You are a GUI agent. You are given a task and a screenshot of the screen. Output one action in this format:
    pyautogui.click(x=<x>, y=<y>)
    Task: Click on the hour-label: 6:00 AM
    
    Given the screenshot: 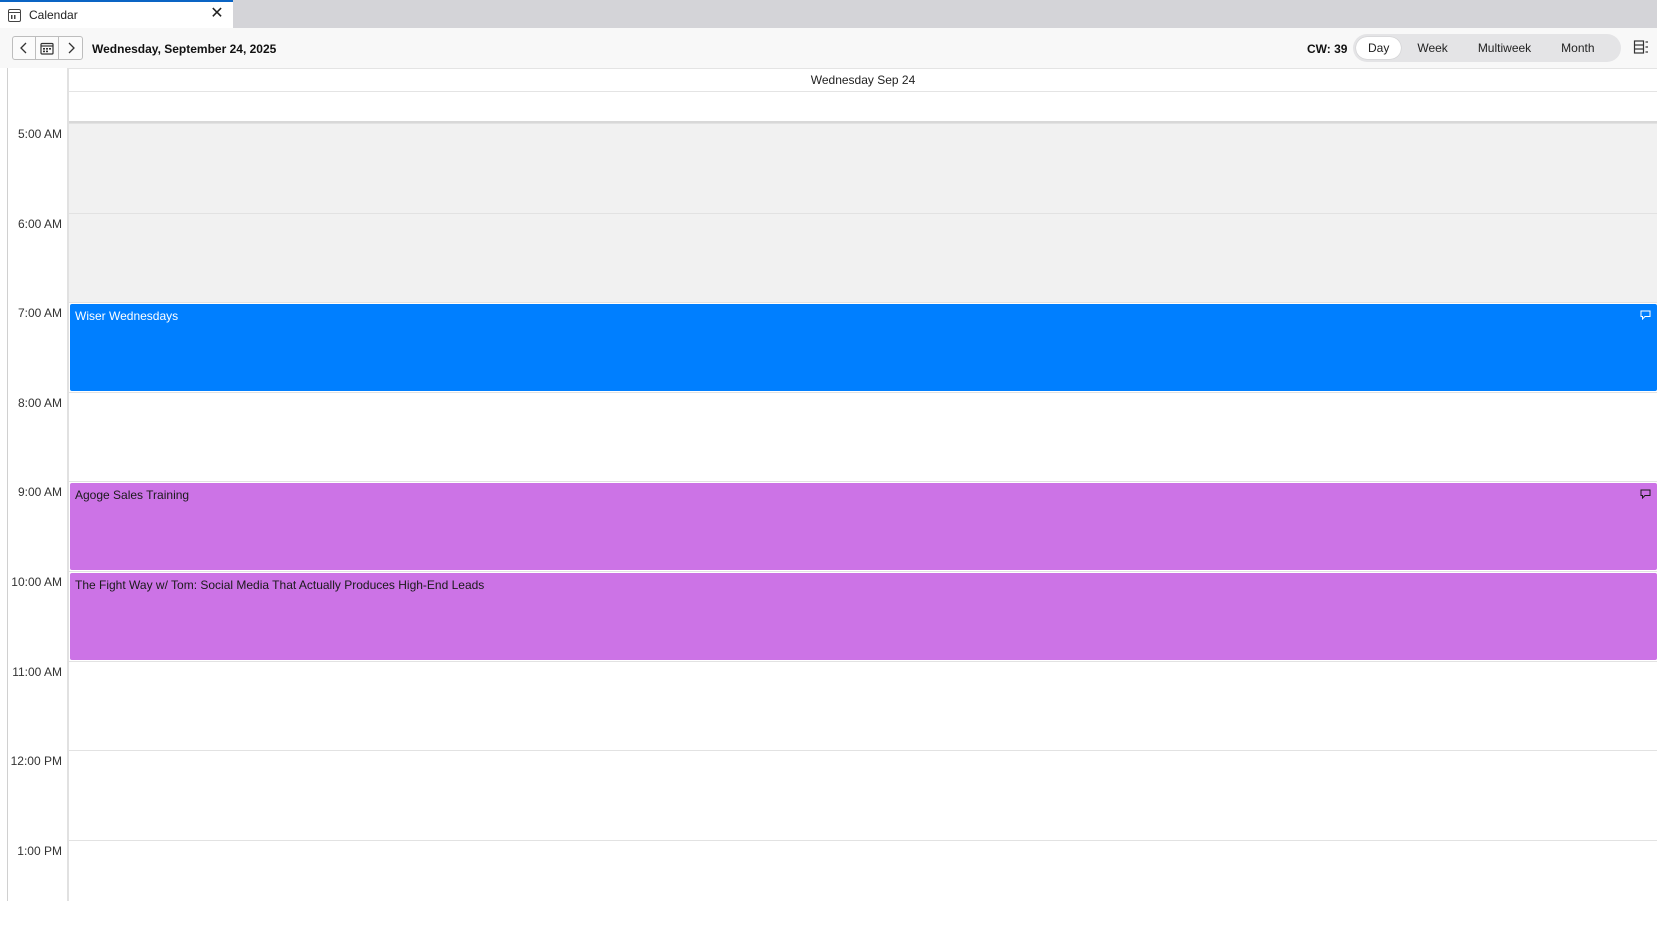 What is the action you would take?
    pyautogui.click(x=39, y=223)
    